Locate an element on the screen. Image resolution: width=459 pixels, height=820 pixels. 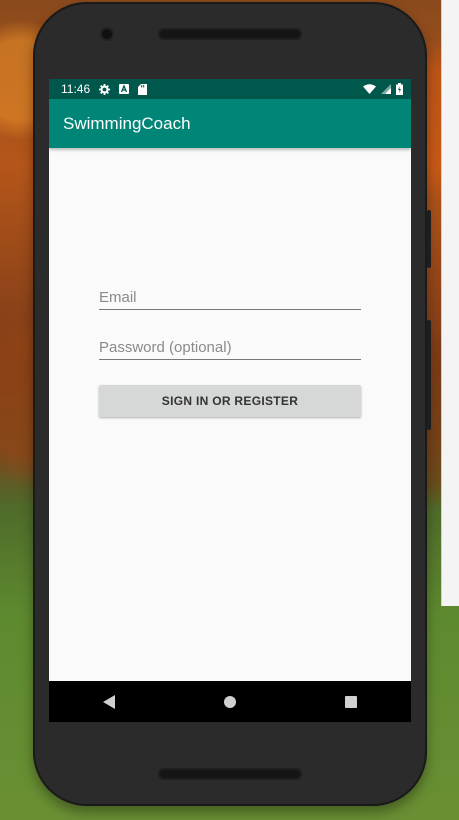
navigation-bar is located at coordinates (230, 701).